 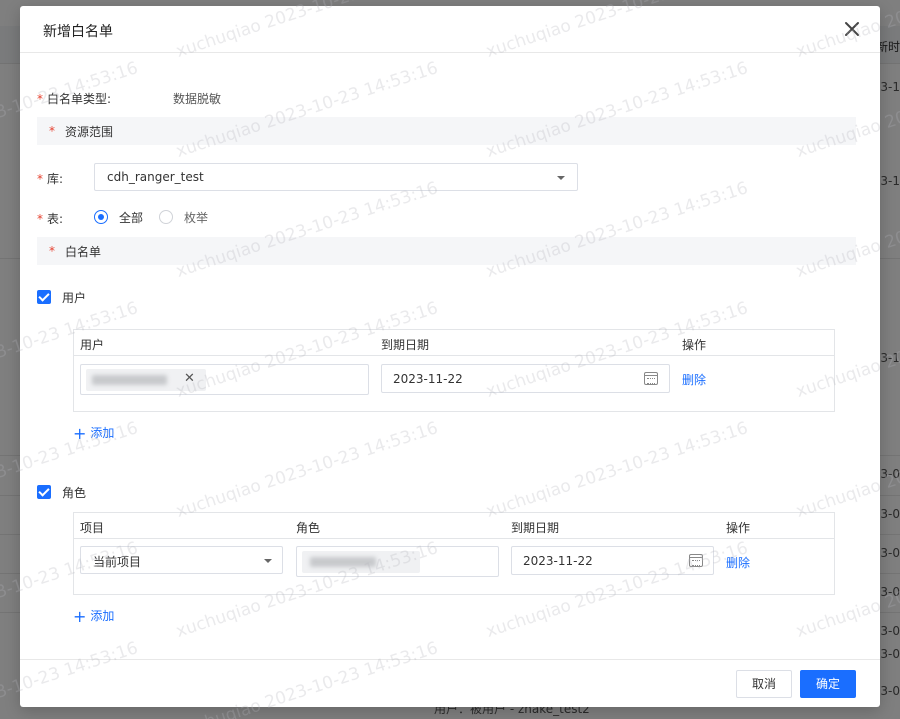 I want to click on role-tag, so click(x=361, y=562).